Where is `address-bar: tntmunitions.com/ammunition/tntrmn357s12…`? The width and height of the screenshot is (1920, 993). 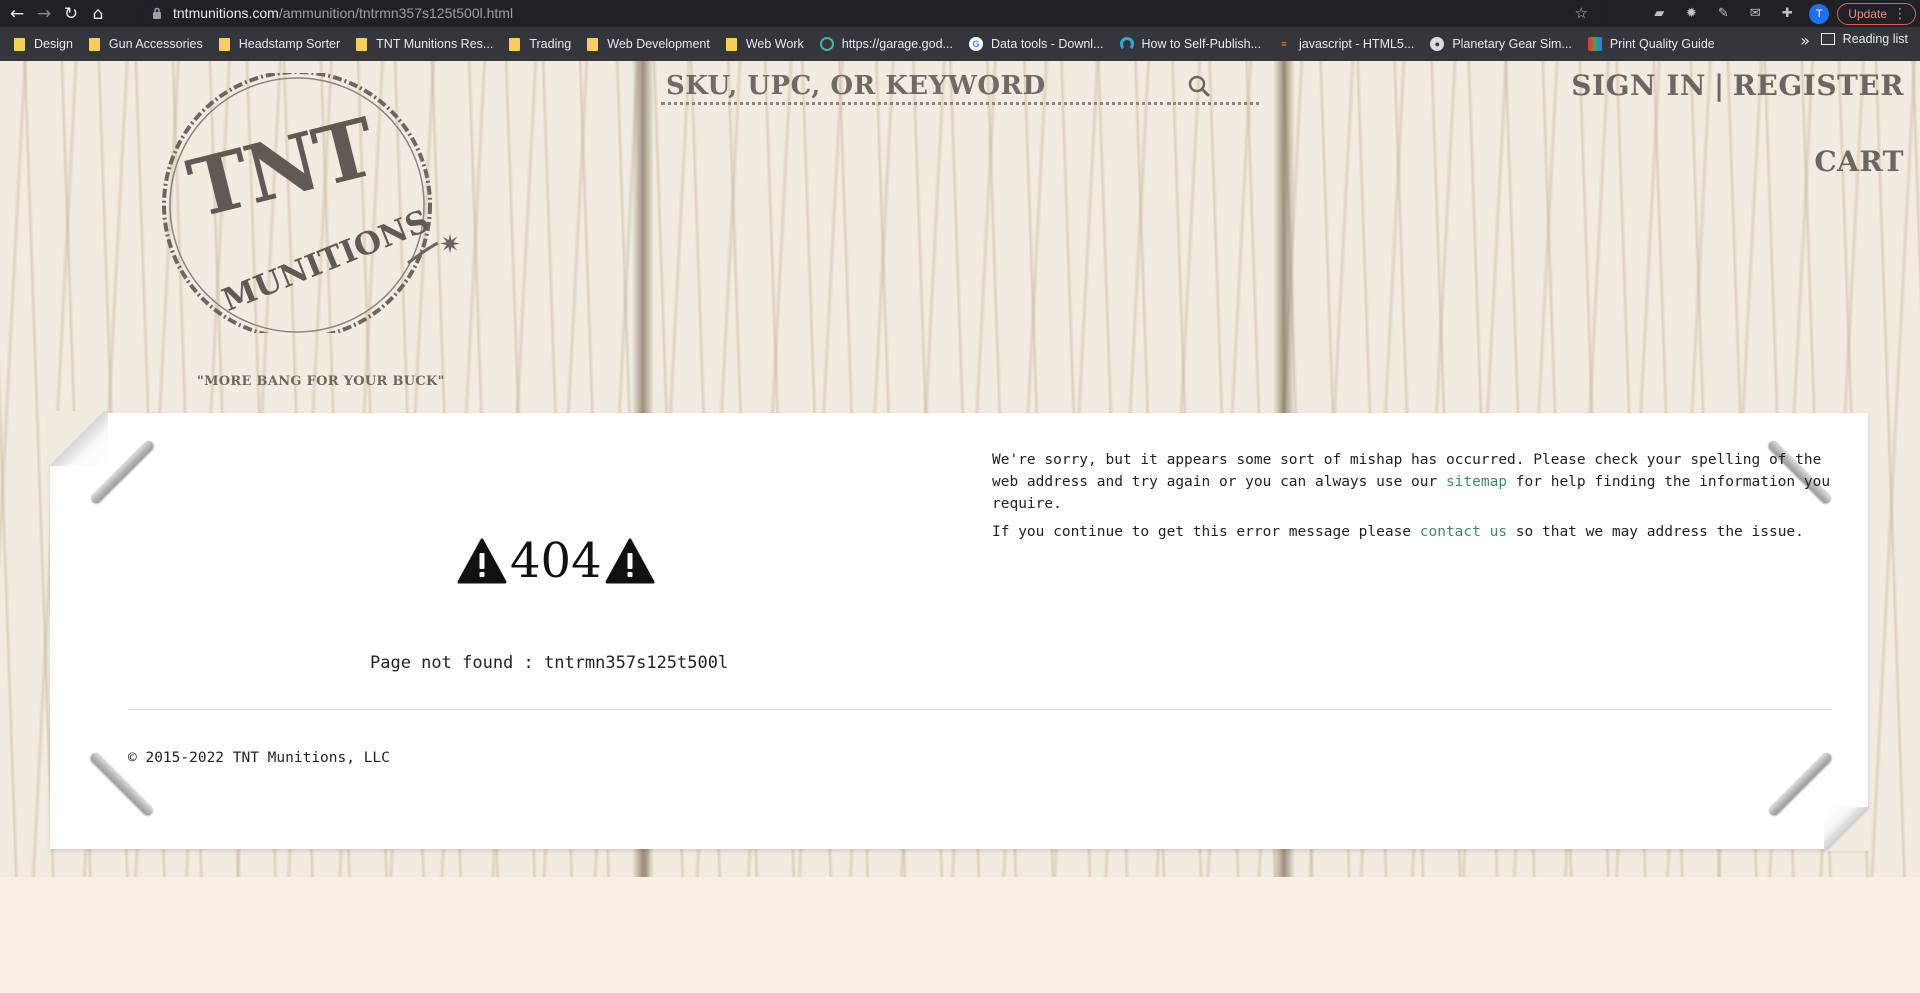 address-bar: tntmunitions.com/ammunition/tntrmn357s12… is located at coordinates (874, 13).